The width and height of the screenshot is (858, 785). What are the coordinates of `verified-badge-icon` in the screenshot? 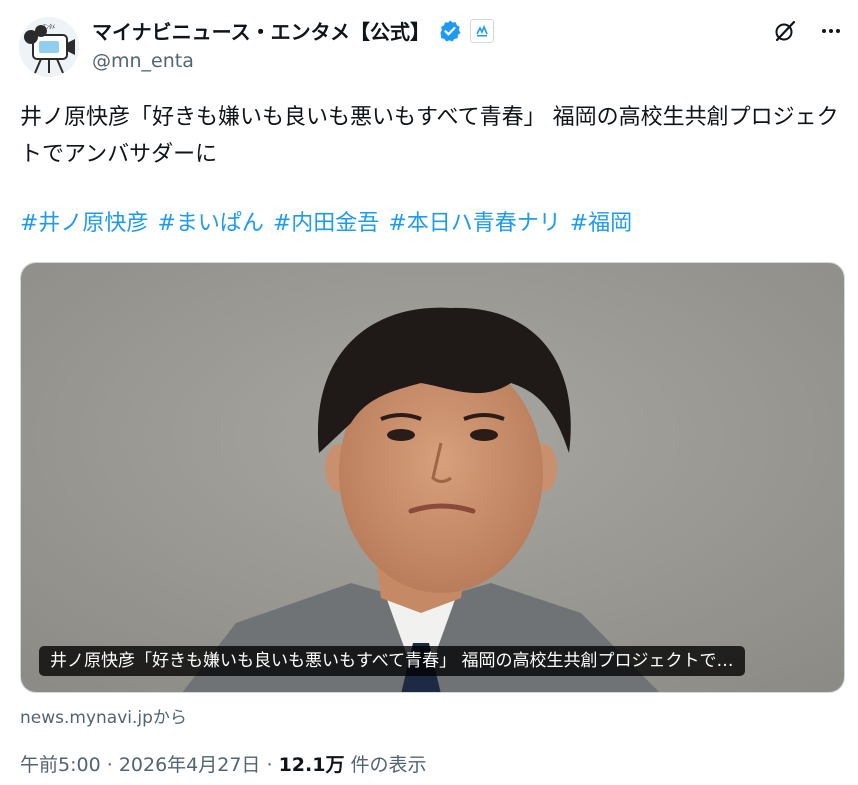 It's located at (450, 31).